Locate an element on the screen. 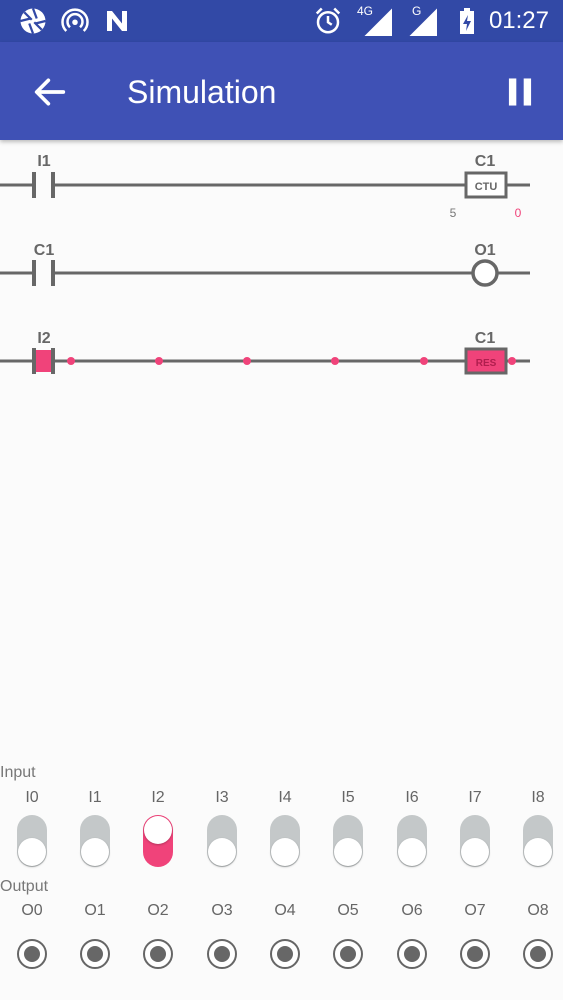 Image resolution: width=563 pixels, height=1000 pixels. aperture-icon is located at coordinates (33, 21).